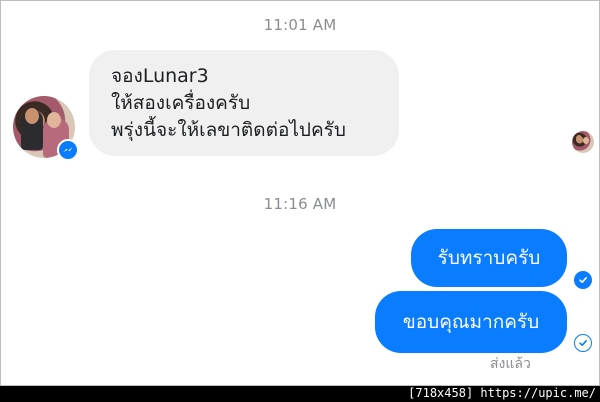 The image size is (600, 402). I want to click on outgoing-message-bubble: รับทราบครับ, so click(489, 258).